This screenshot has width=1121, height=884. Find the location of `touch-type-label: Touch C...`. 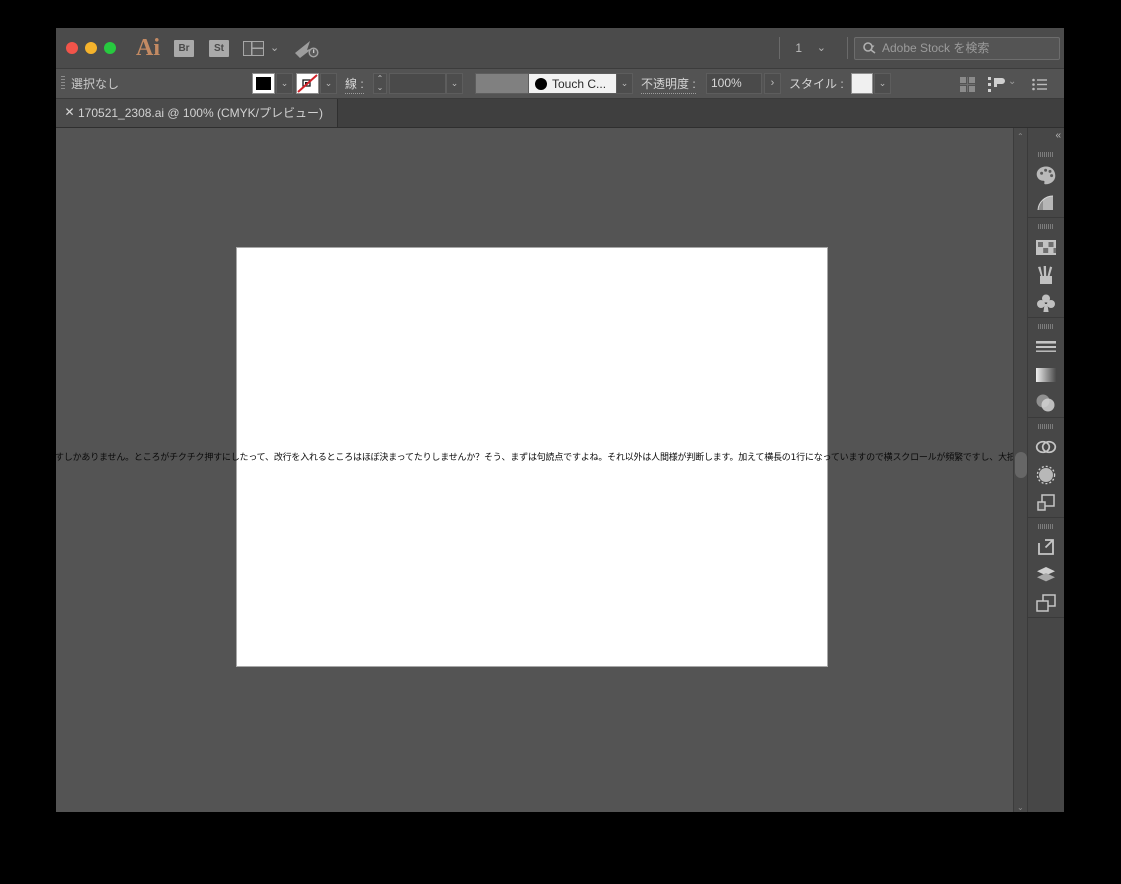

touch-type-label: Touch C... is located at coordinates (579, 84).